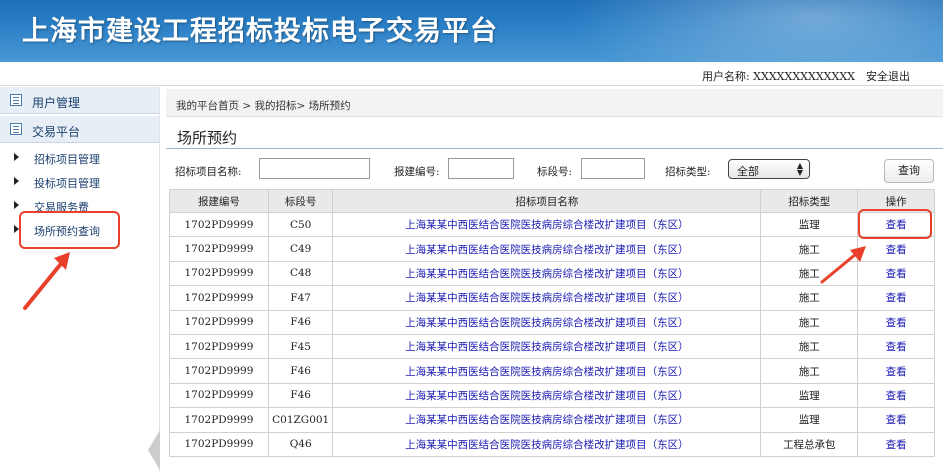  I want to click on project-name-input, so click(314, 168).